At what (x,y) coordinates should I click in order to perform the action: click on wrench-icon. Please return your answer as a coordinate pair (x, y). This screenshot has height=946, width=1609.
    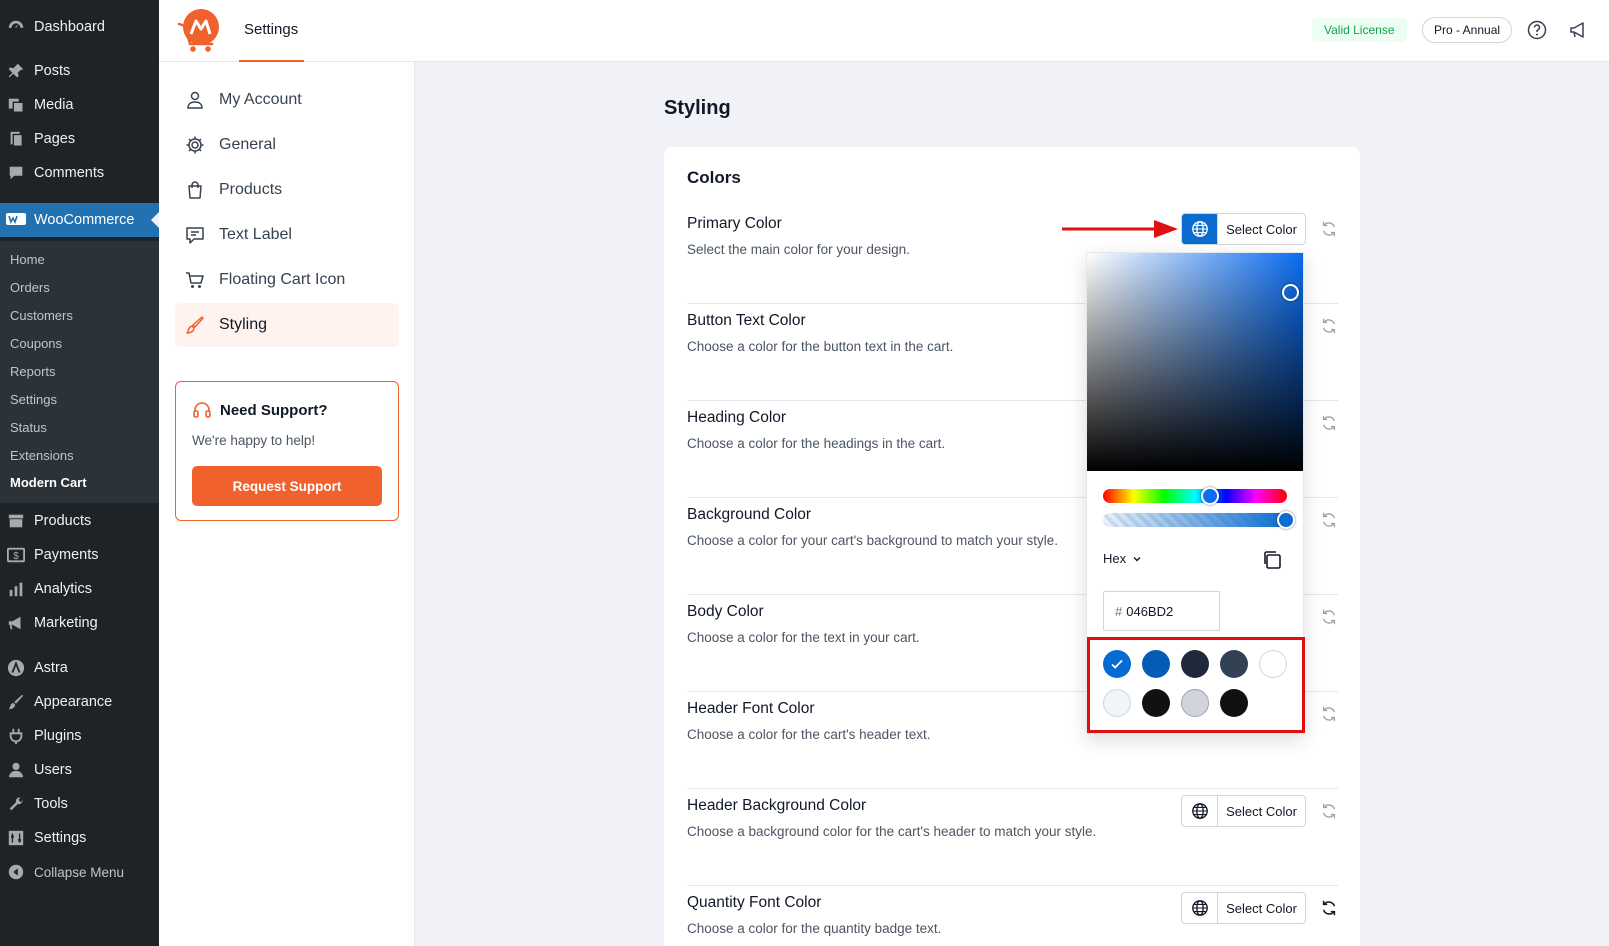
    Looking at the image, I should click on (16, 804).